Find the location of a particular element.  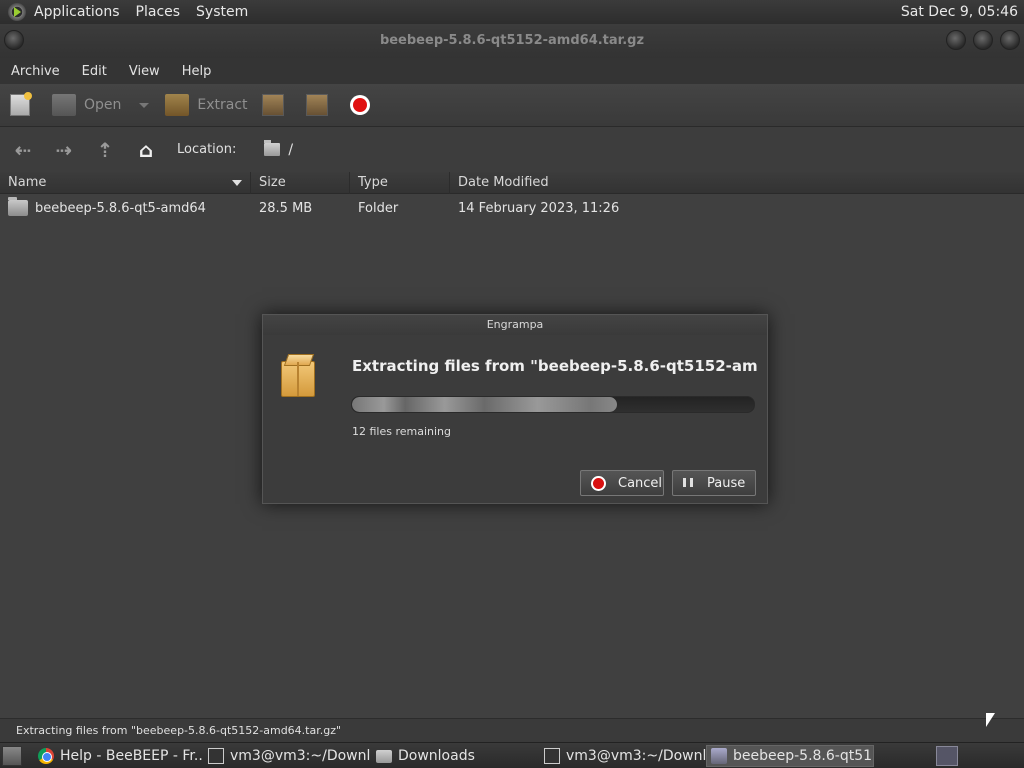

row-size: 28.5 MB is located at coordinates (286, 208).